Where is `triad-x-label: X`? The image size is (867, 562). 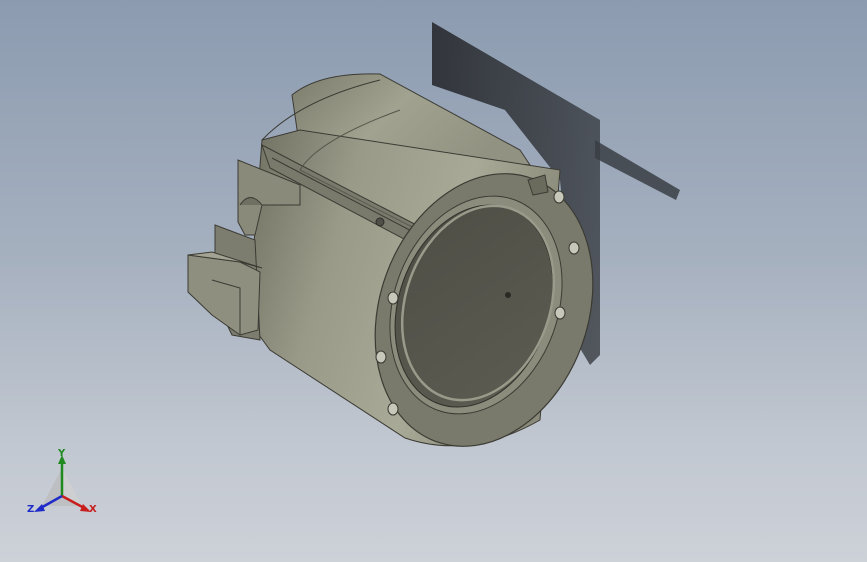 triad-x-label: X is located at coordinates (93, 509).